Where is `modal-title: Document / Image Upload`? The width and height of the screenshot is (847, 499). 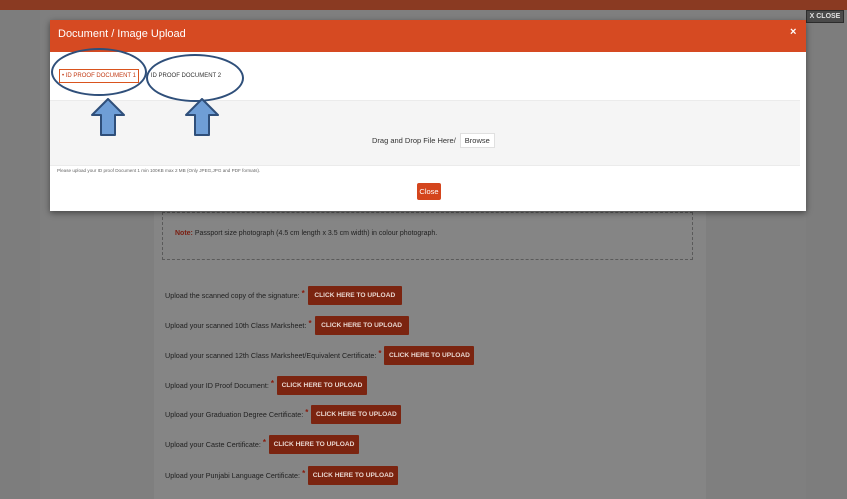
modal-title: Document / Image Upload is located at coordinates (122, 34).